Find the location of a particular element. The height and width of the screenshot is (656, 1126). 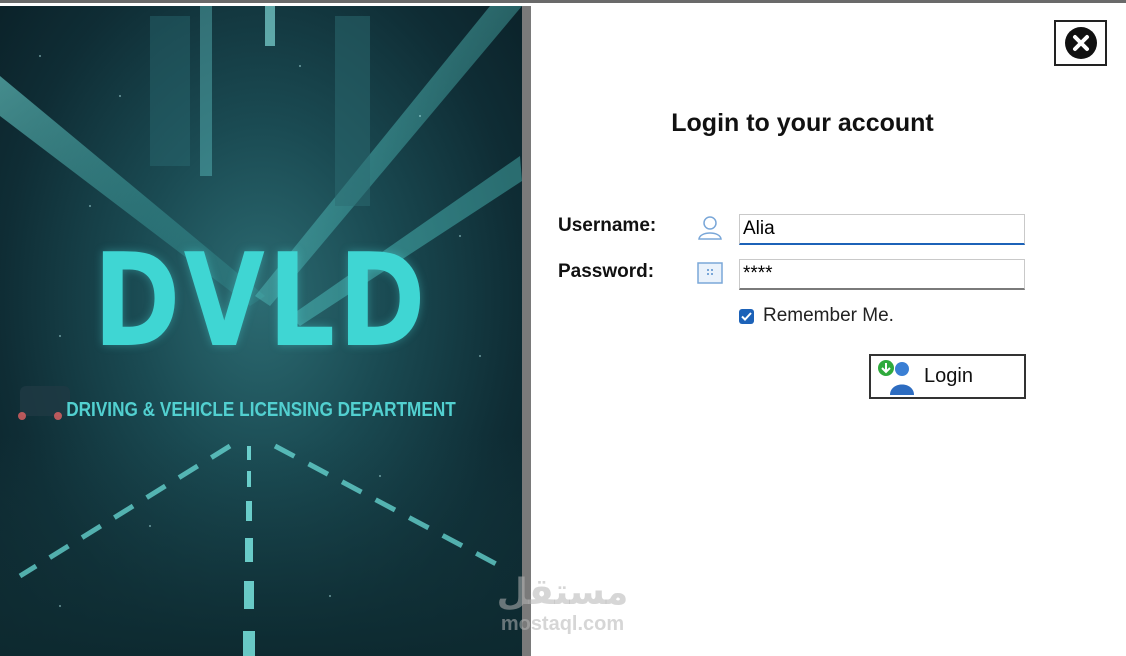

username-label: Username: is located at coordinates (607, 225).